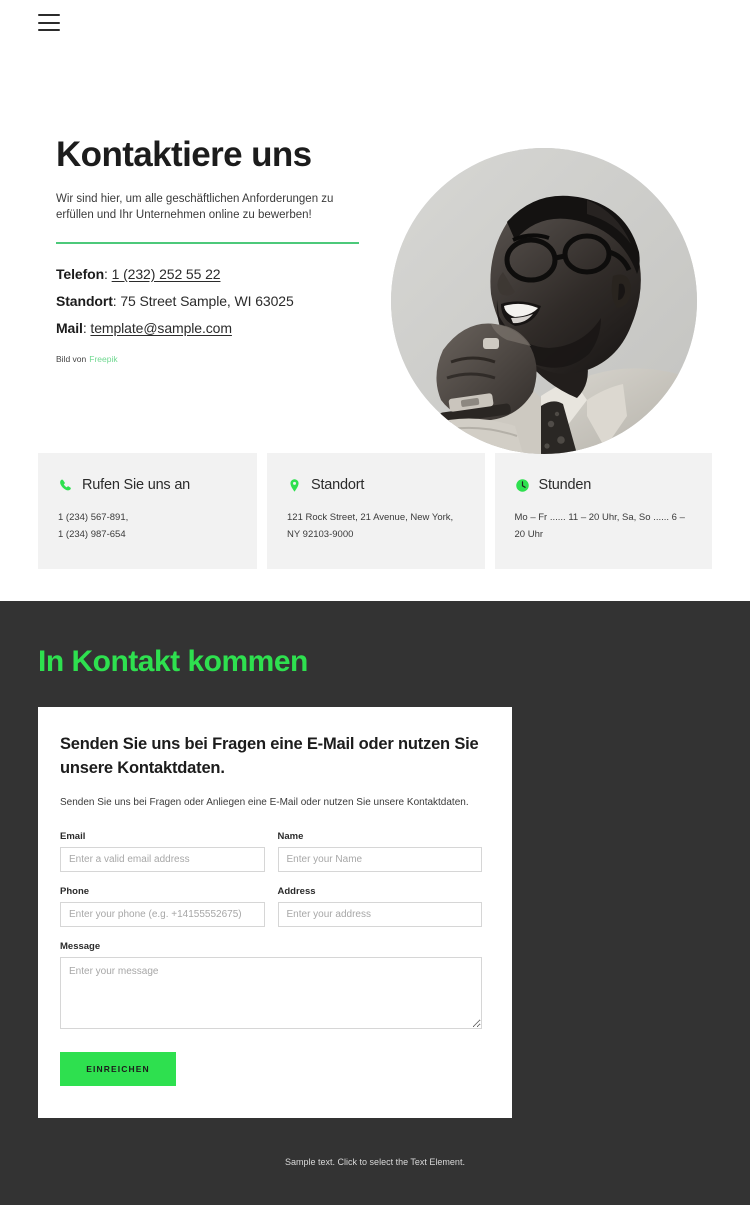 This screenshot has height=1205, width=750. I want to click on email-link: template@sample.com, so click(161, 328).